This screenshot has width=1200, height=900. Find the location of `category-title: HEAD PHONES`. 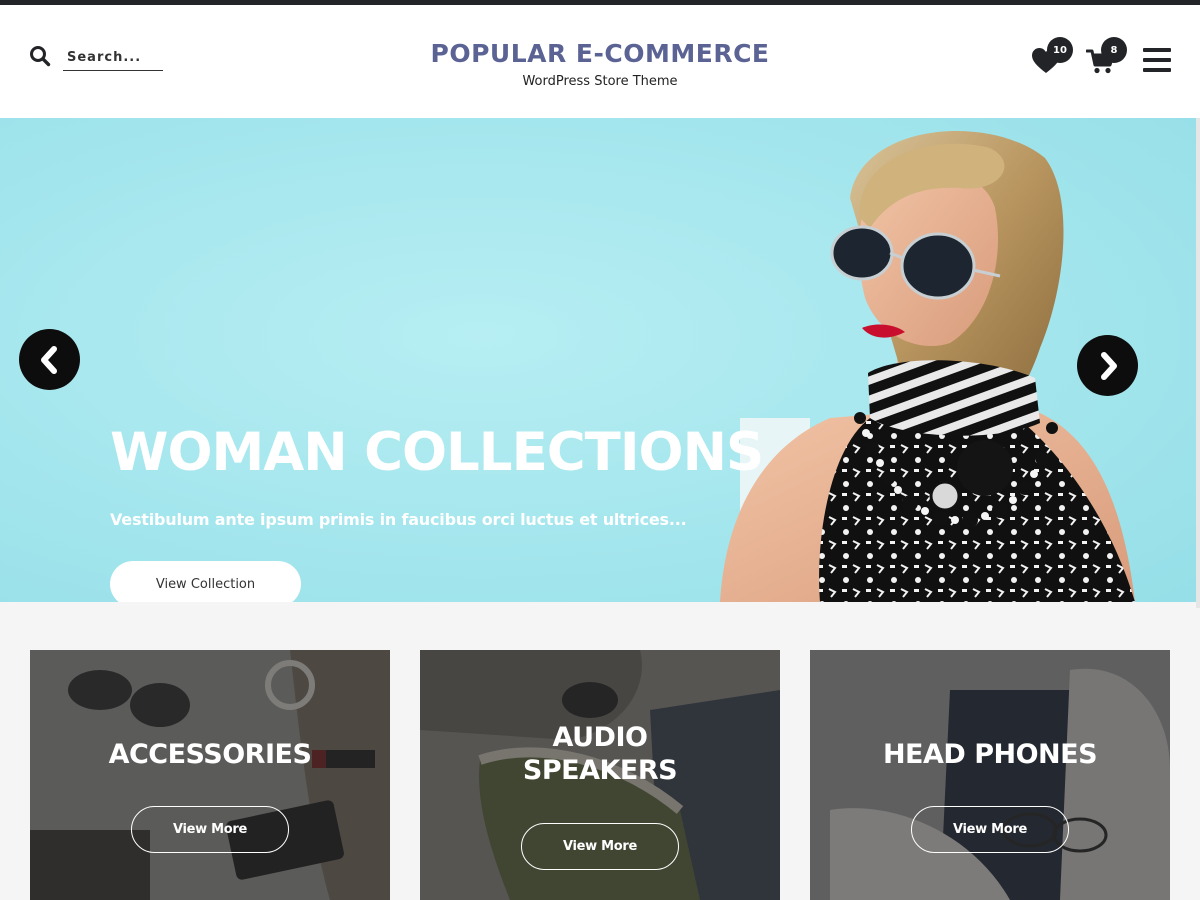

category-title: HEAD PHONES is located at coordinates (990, 754).